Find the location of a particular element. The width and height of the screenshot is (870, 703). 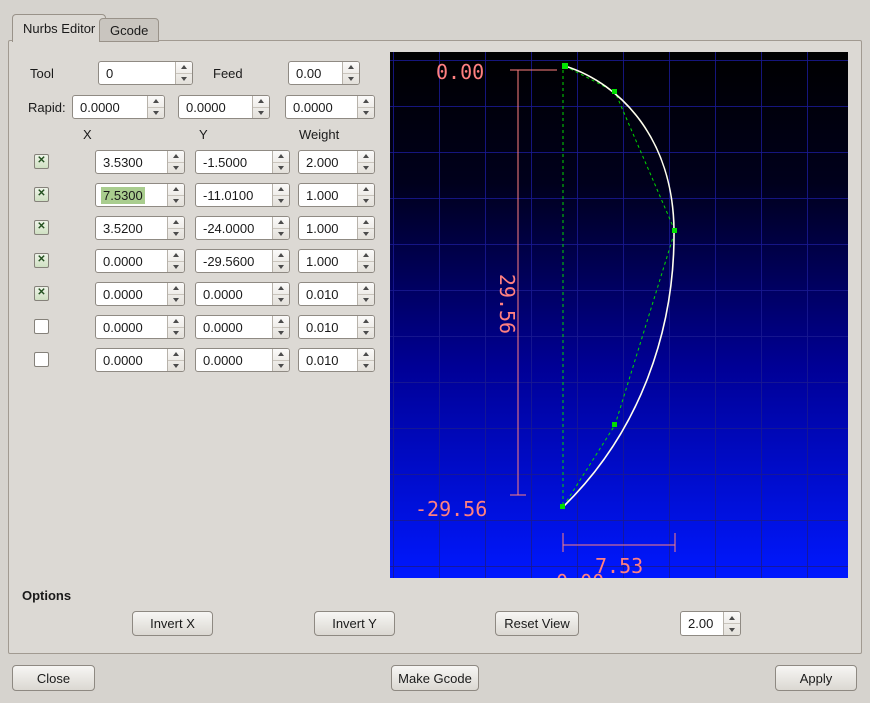

point-3-weight-spinbox: 1.000 is located at coordinates (336, 228).